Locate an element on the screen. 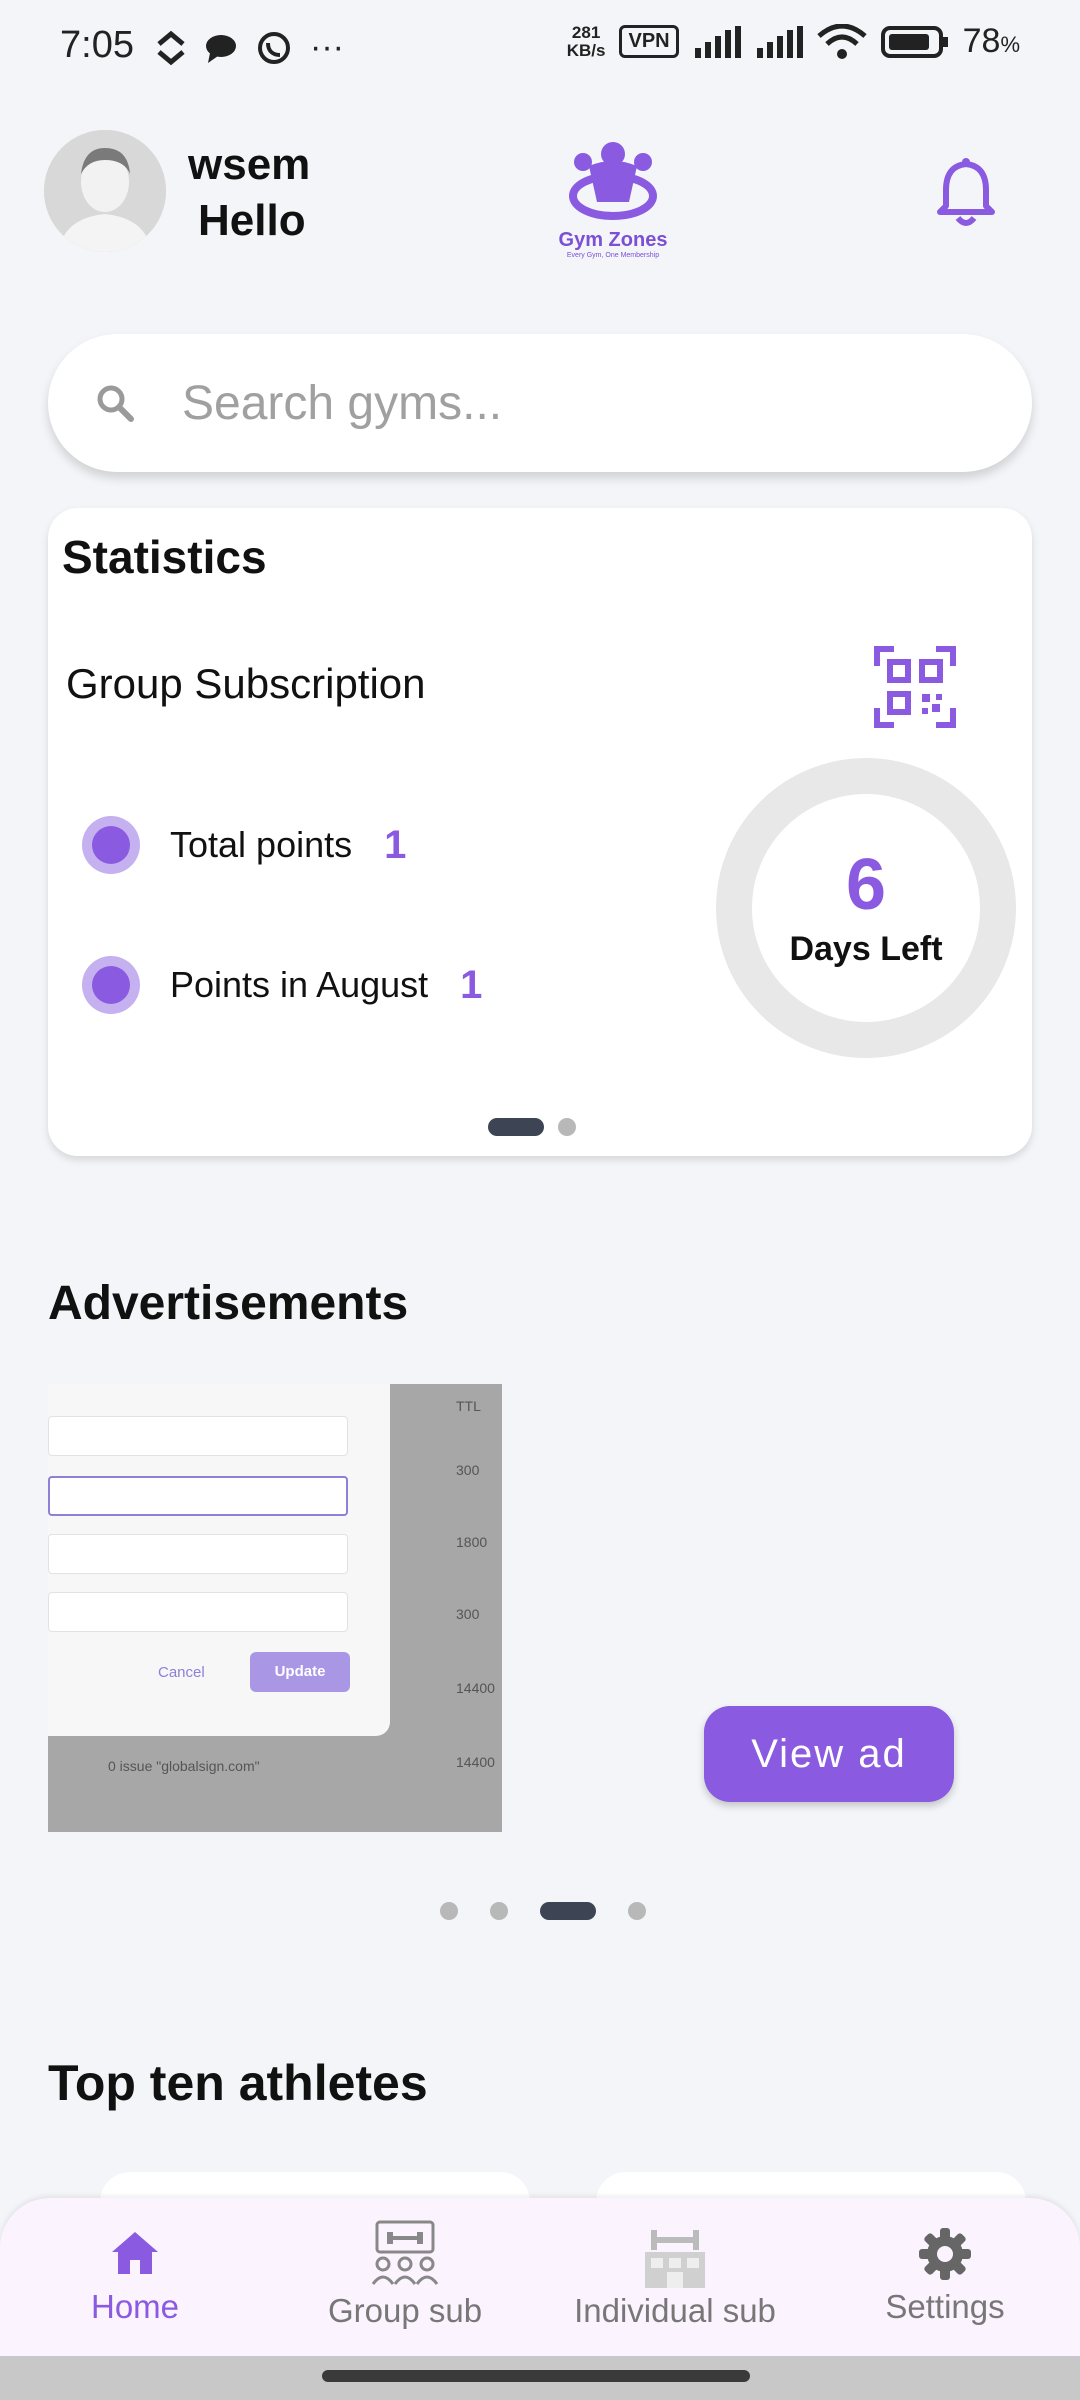 The image size is (1080, 2400). ad-preview-column-header: TTL is located at coordinates (468, 1406).